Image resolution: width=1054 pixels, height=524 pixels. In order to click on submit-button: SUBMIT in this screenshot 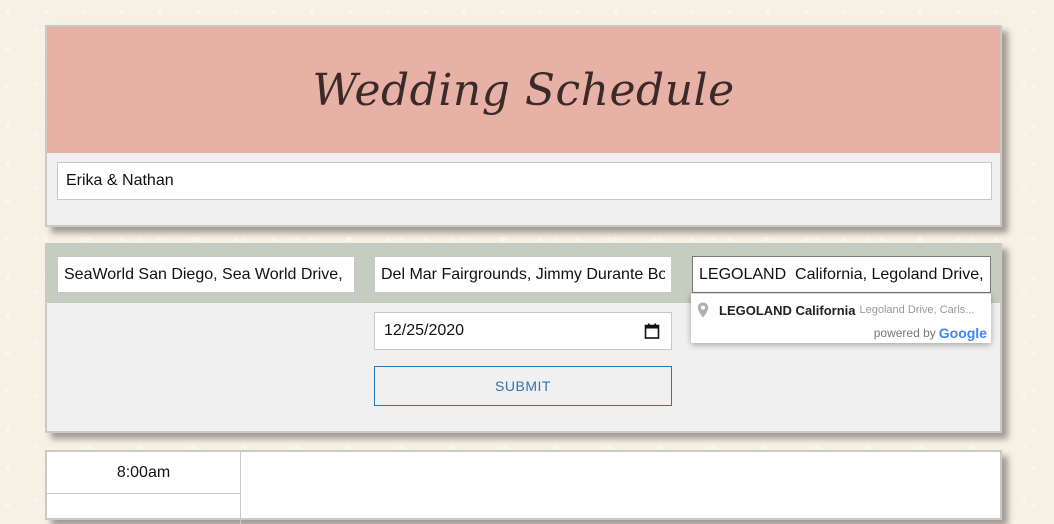, I will do `click(523, 386)`.